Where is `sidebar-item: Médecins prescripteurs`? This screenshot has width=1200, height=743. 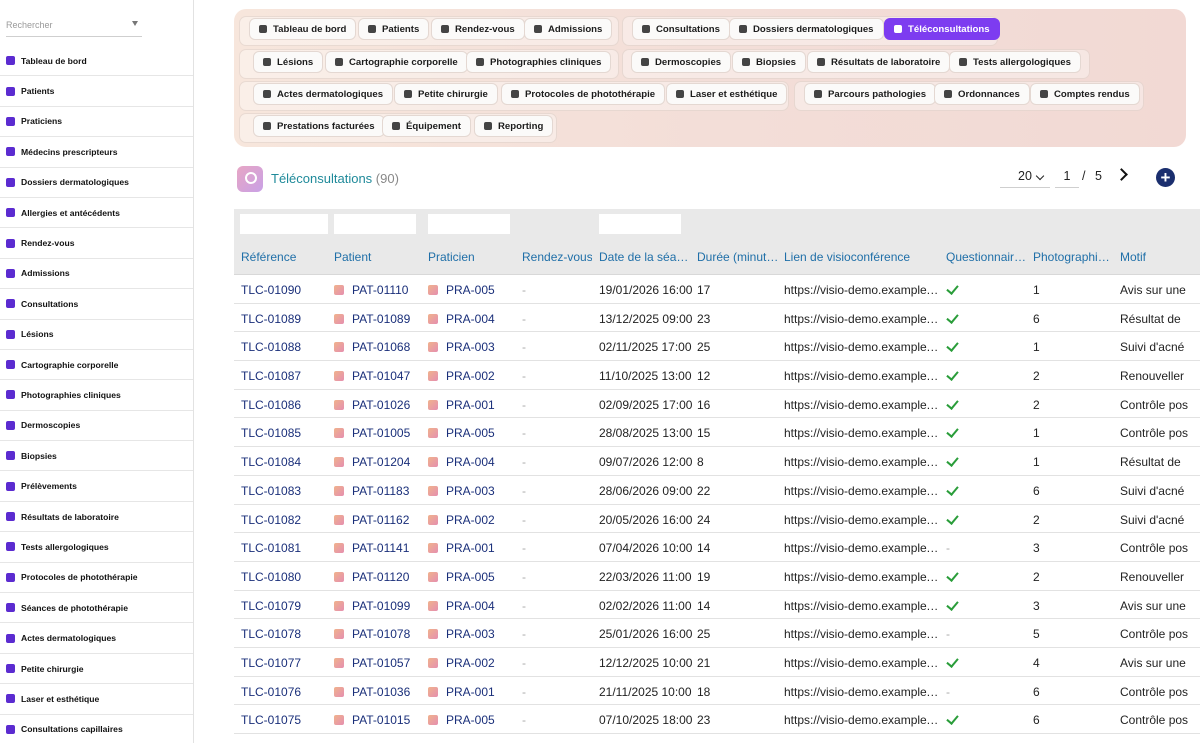 sidebar-item: Médecins prescripteurs is located at coordinates (96, 152).